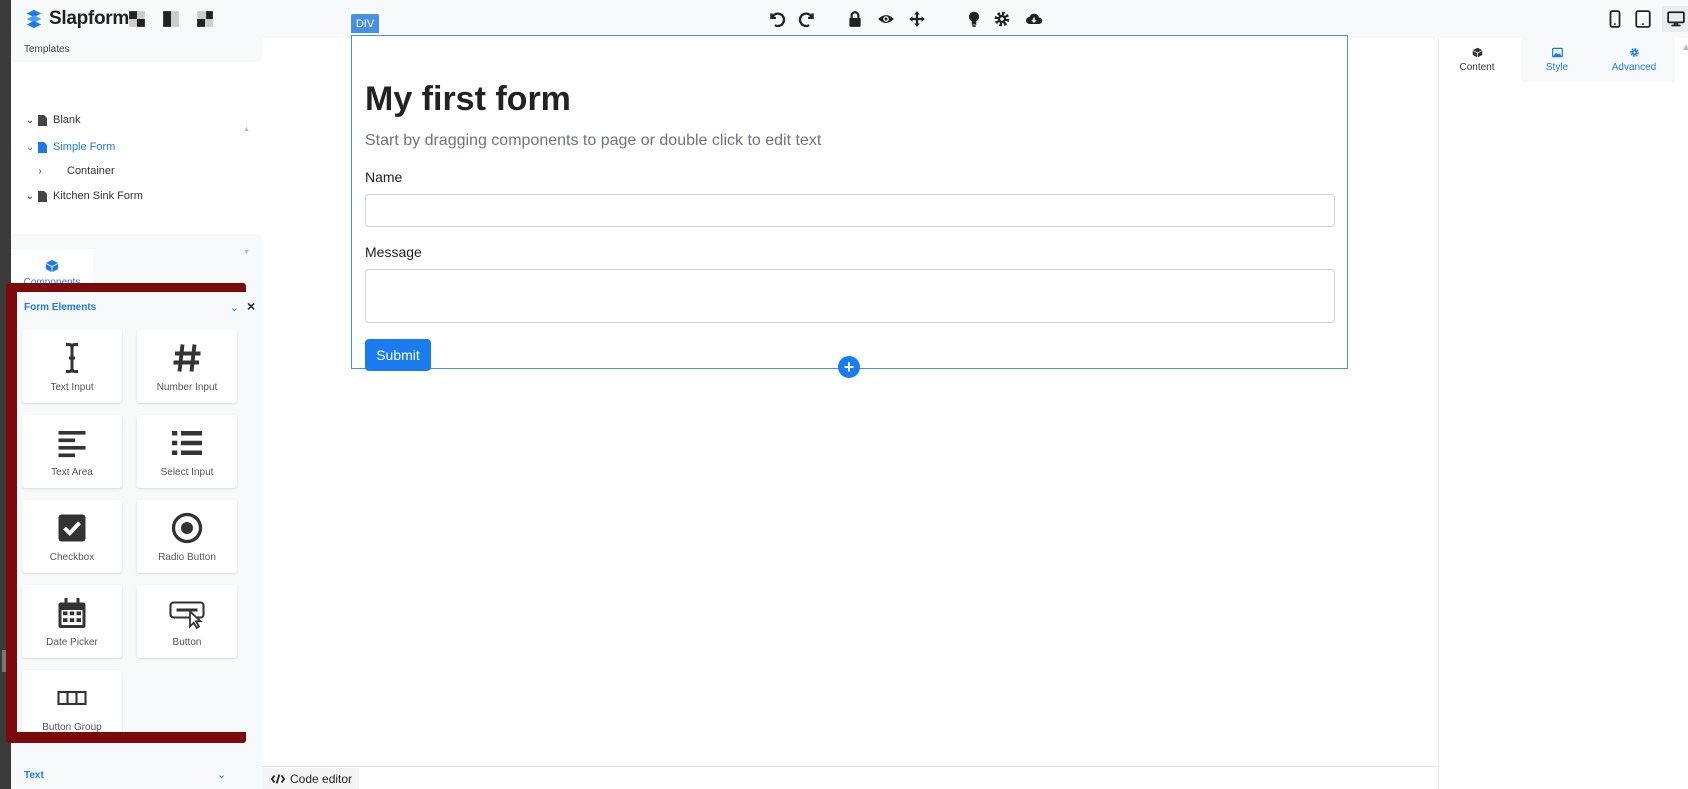 This screenshot has width=1688, height=789. What do you see at coordinates (84, 147) in the screenshot?
I see `template-label: Simple Form` at bounding box center [84, 147].